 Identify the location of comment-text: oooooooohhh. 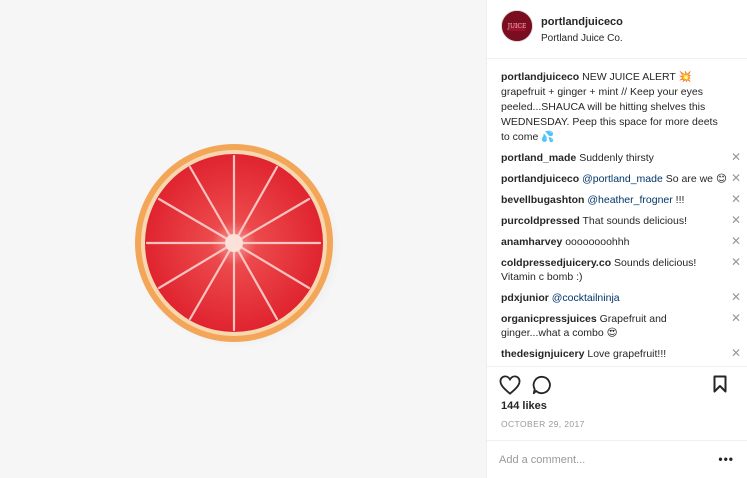
(597, 242).